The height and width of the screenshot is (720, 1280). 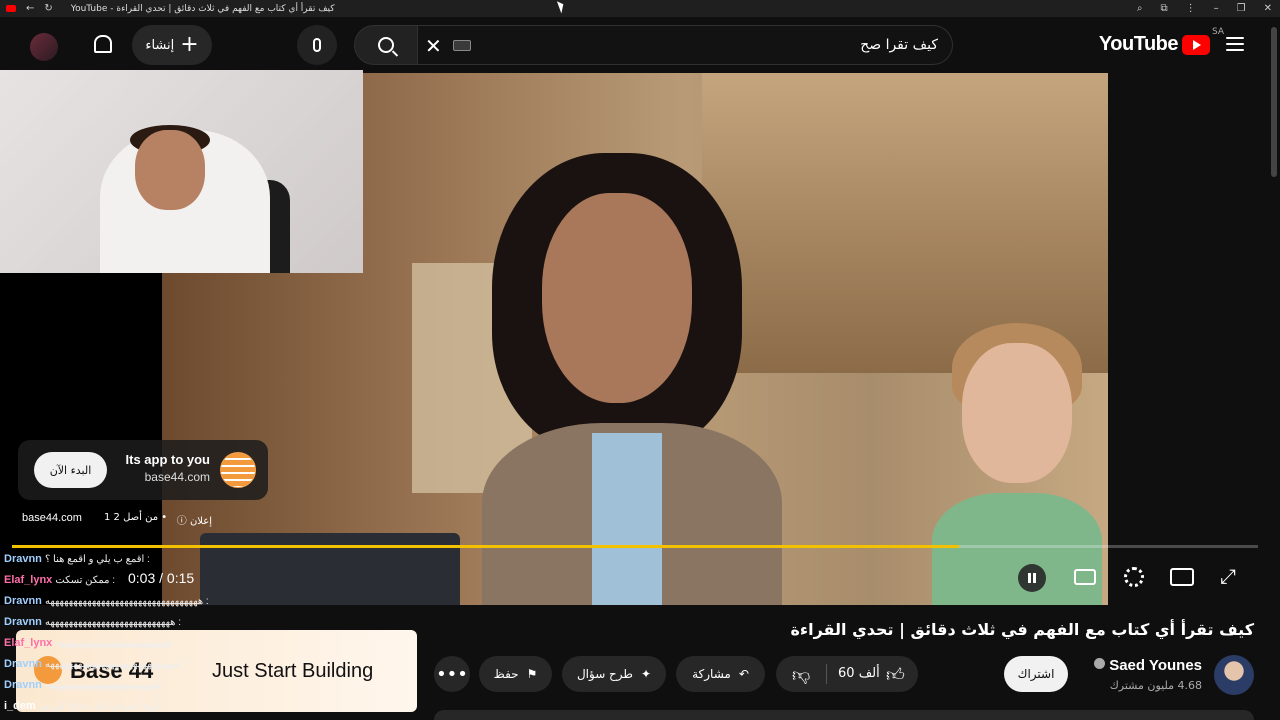 I want to click on hamburger-menu-icon, so click(x=1235, y=44).